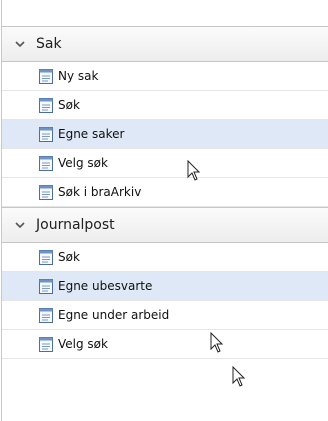 The height and width of the screenshot is (421, 328). What do you see at coordinates (165, 134) in the screenshot?
I see `menu-item-egne-saker: Egne saker` at bounding box center [165, 134].